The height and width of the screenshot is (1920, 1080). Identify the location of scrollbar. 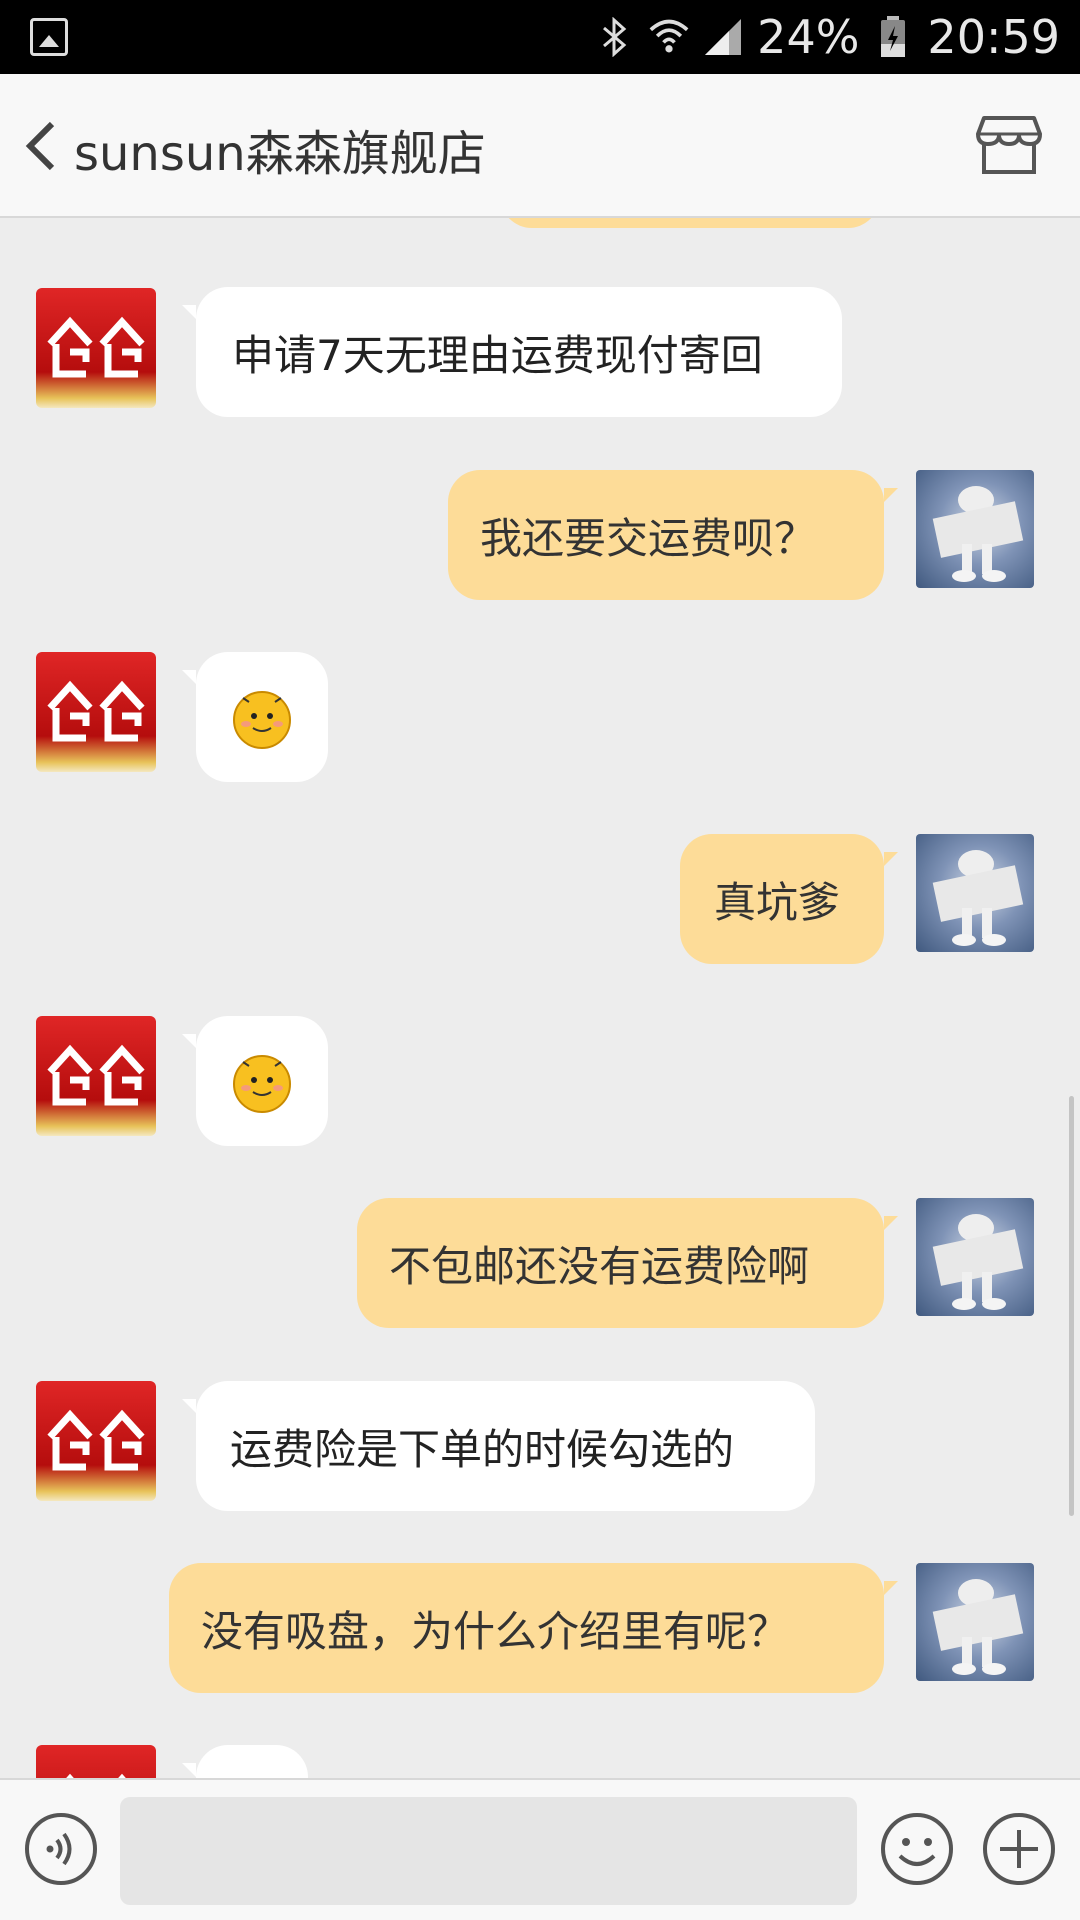
(1071, 1306).